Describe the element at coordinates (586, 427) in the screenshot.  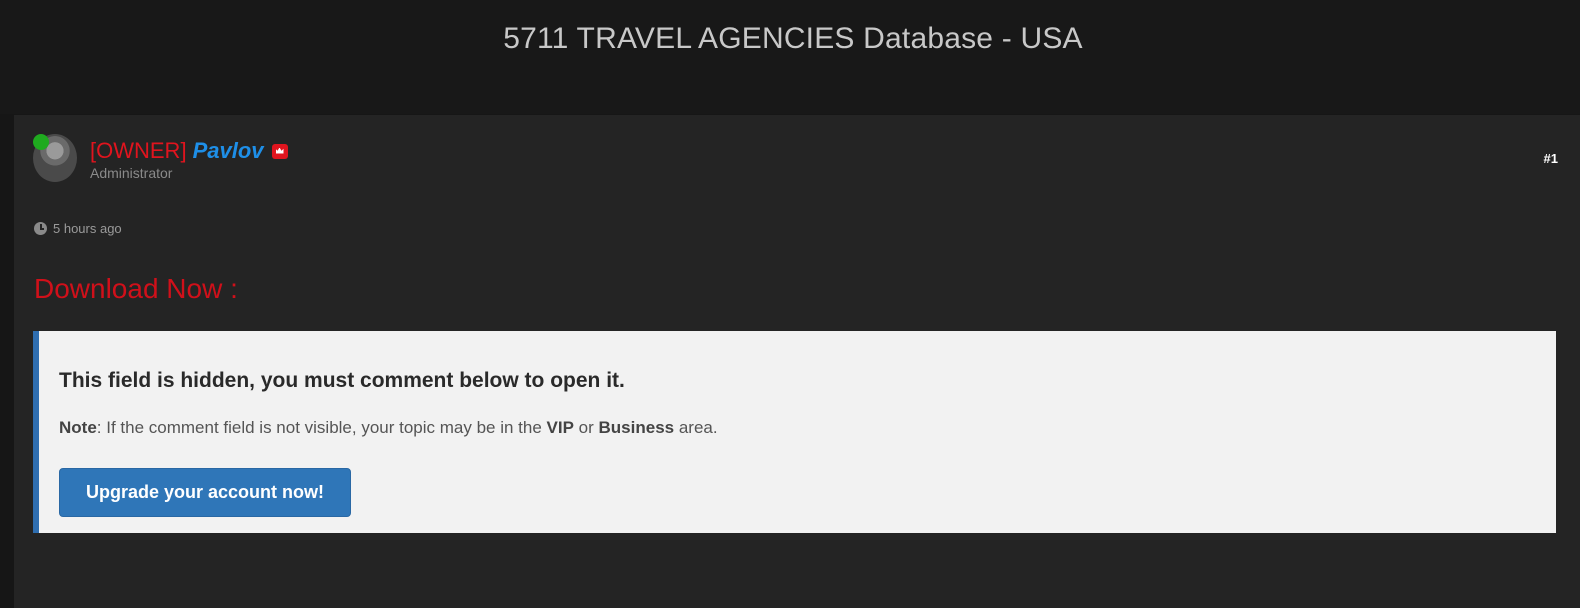
I see `note-or: or` at that location.